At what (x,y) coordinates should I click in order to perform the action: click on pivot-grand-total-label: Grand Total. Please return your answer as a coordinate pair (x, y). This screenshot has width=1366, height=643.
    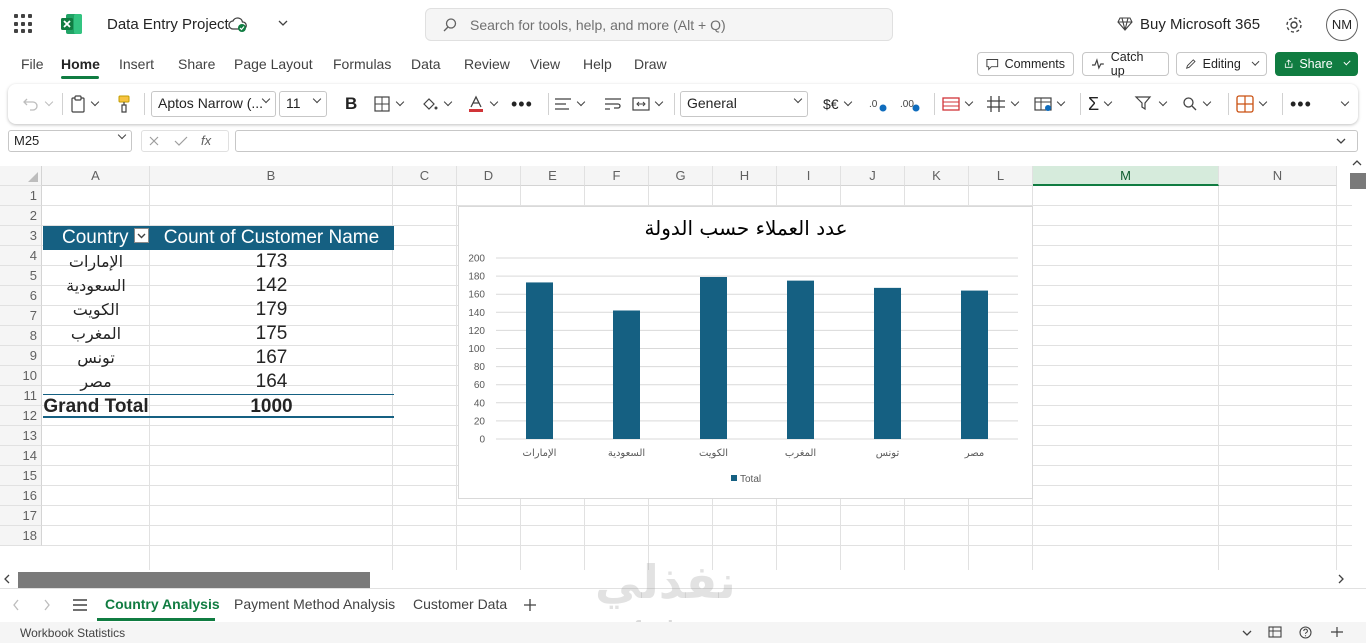
    Looking at the image, I should click on (96, 406).